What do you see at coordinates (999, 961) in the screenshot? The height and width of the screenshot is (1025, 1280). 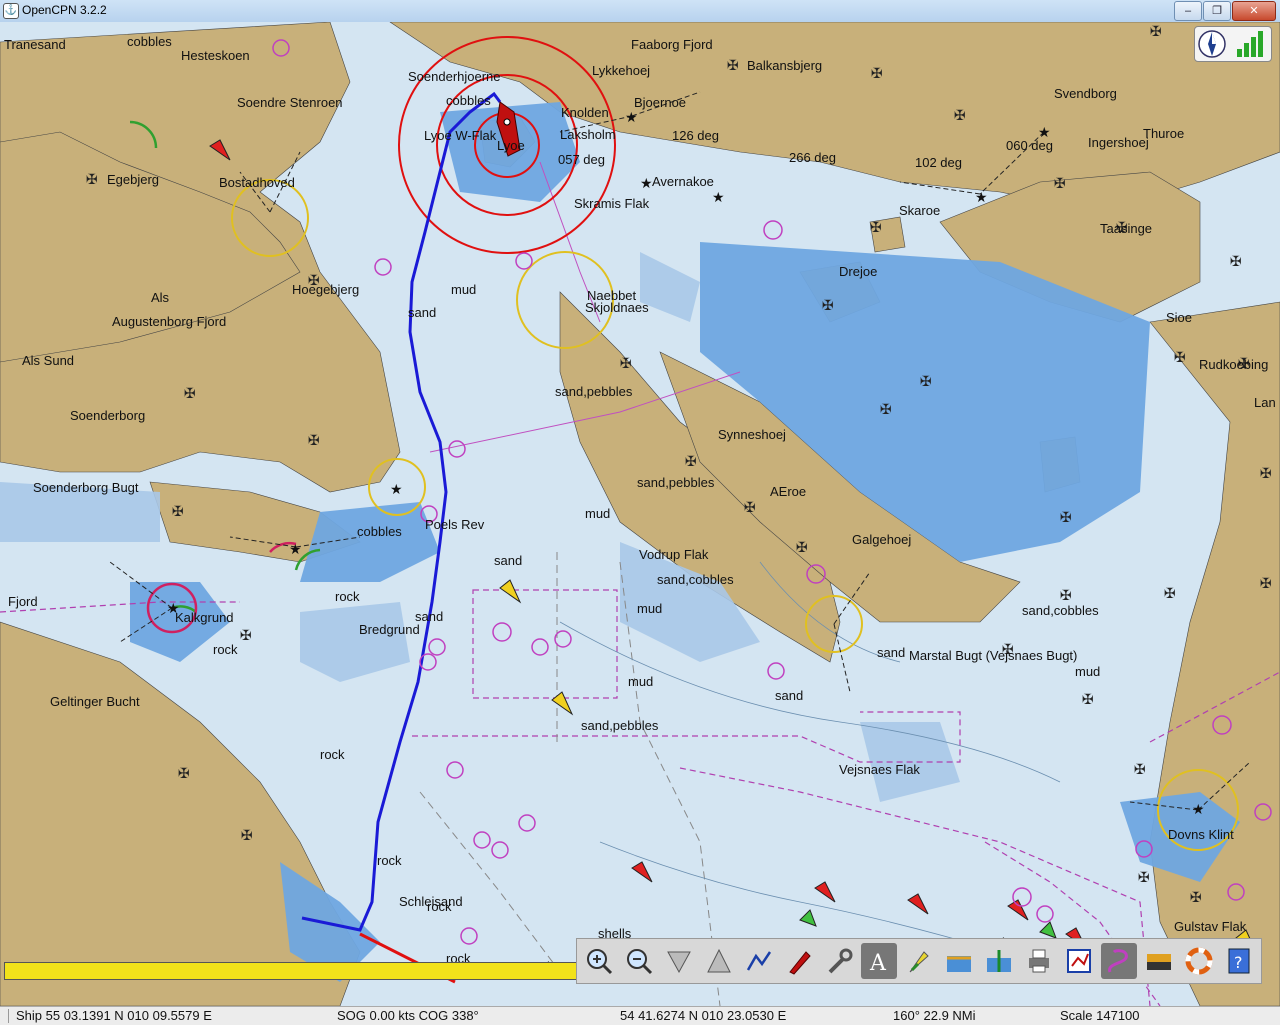 I see `currents-icon` at bounding box center [999, 961].